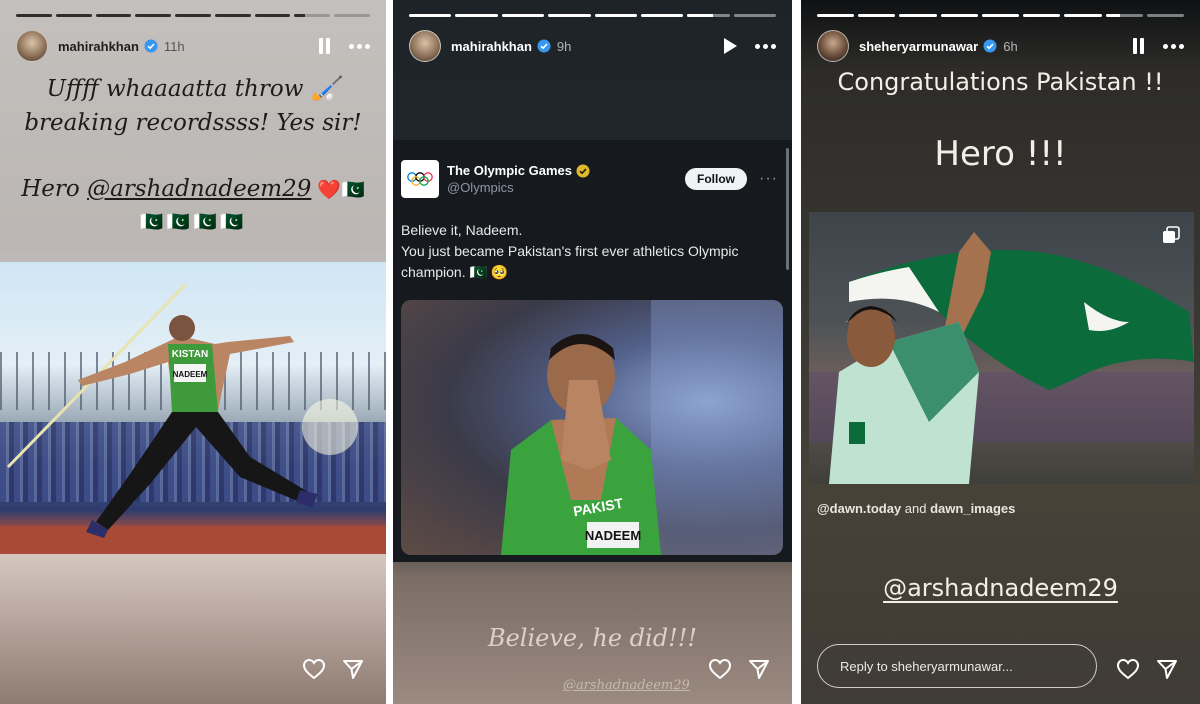 Image resolution: width=1200 pixels, height=704 pixels. What do you see at coordinates (859, 508) in the screenshot?
I see `credit-link-dawn-today: @dawn.today` at bounding box center [859, 508].